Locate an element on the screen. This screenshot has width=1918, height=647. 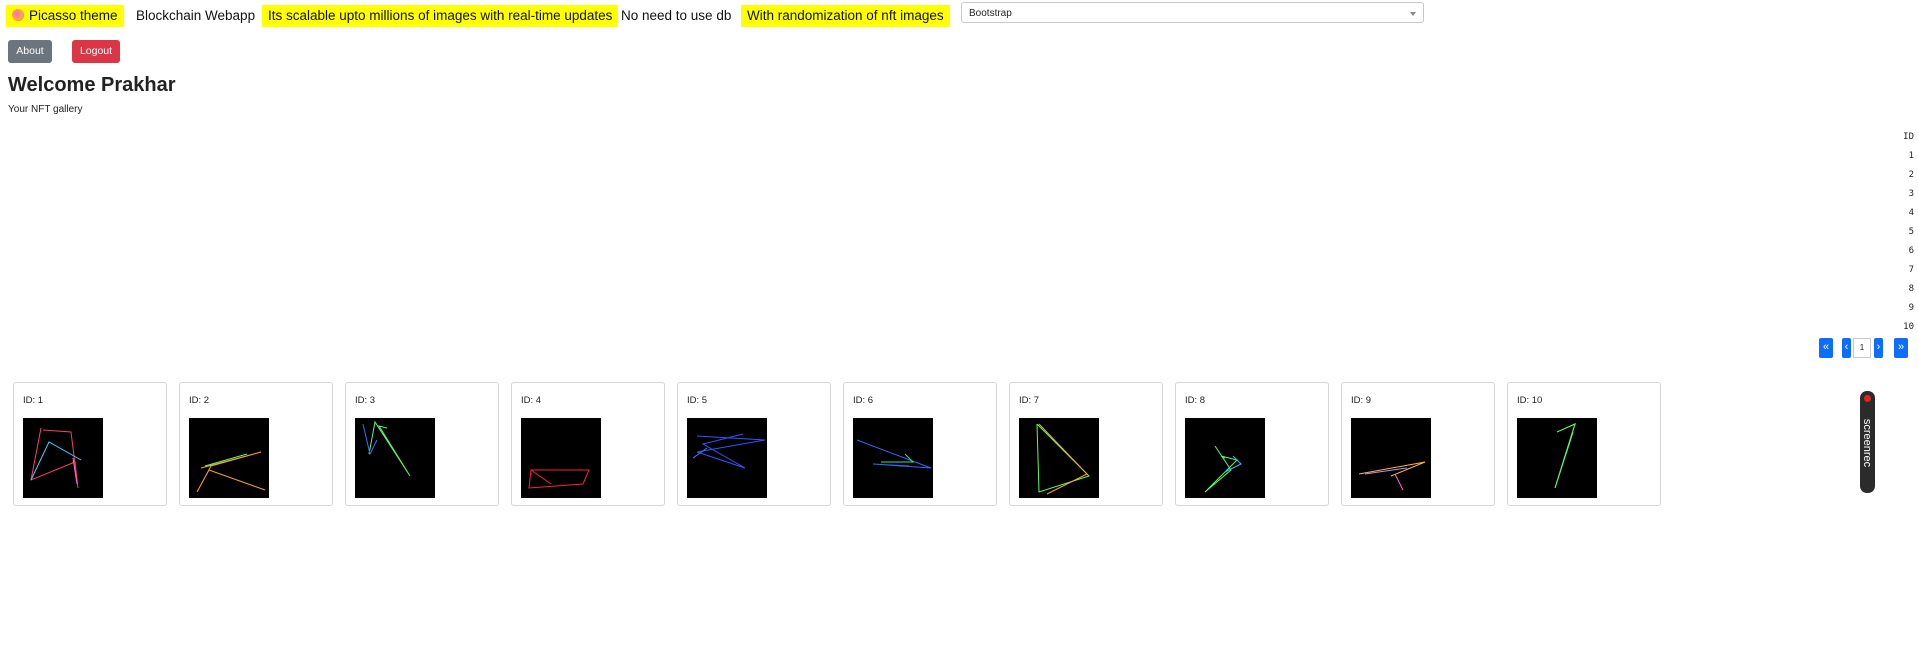
nft-card-id: ID: 1 is located at coordinates (33, 400).